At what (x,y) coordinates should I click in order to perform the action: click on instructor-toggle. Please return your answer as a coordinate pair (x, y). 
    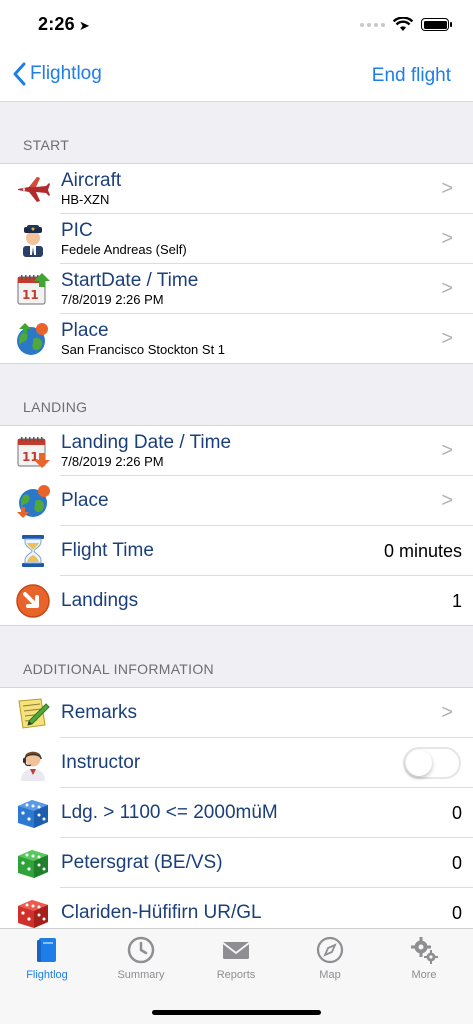
    Looking at the image, I should click on (432, 763).